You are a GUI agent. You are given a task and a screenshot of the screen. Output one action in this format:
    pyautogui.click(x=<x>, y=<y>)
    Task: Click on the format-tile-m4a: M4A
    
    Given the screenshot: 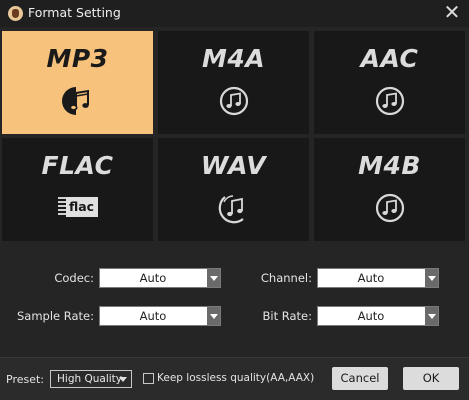 What is the action you would take?
    pyautogui.click(x=233, y=82)
    